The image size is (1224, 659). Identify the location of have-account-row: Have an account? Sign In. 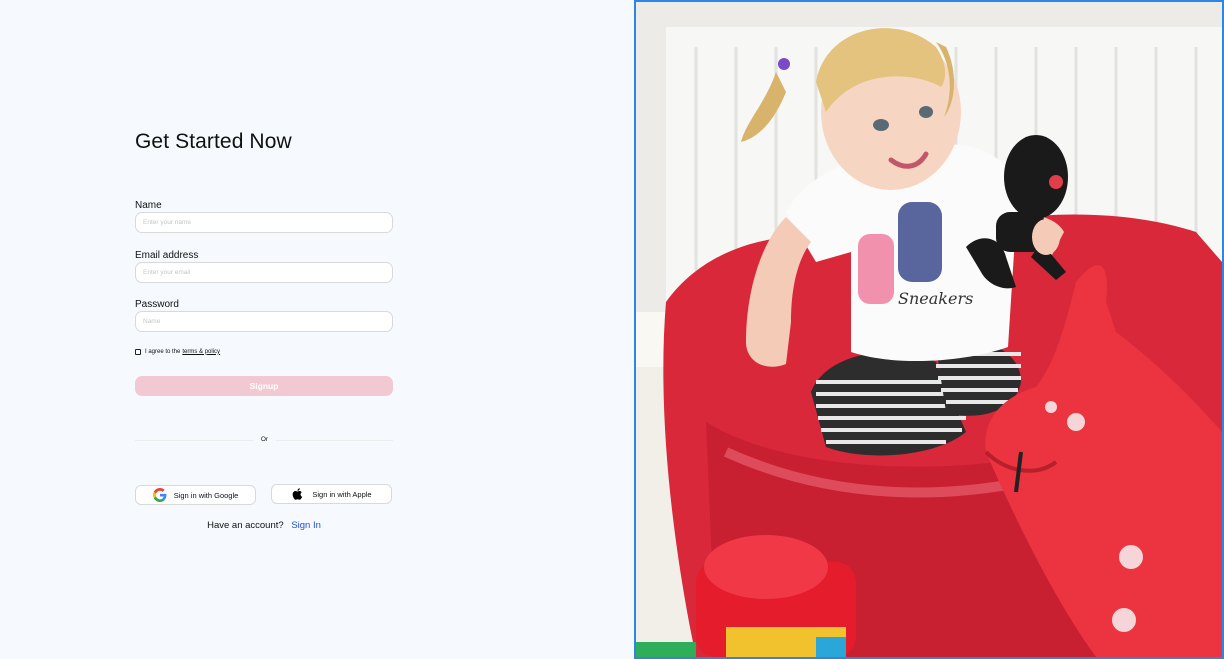
(264, 525).